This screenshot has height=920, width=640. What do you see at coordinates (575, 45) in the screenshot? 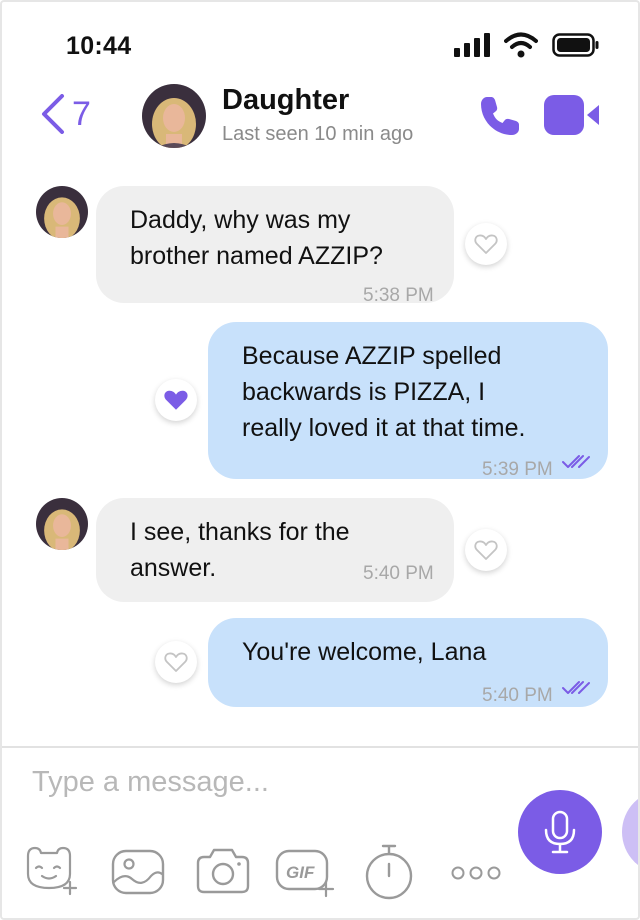
I see `battery-icon` at bounding box center [575, 45].